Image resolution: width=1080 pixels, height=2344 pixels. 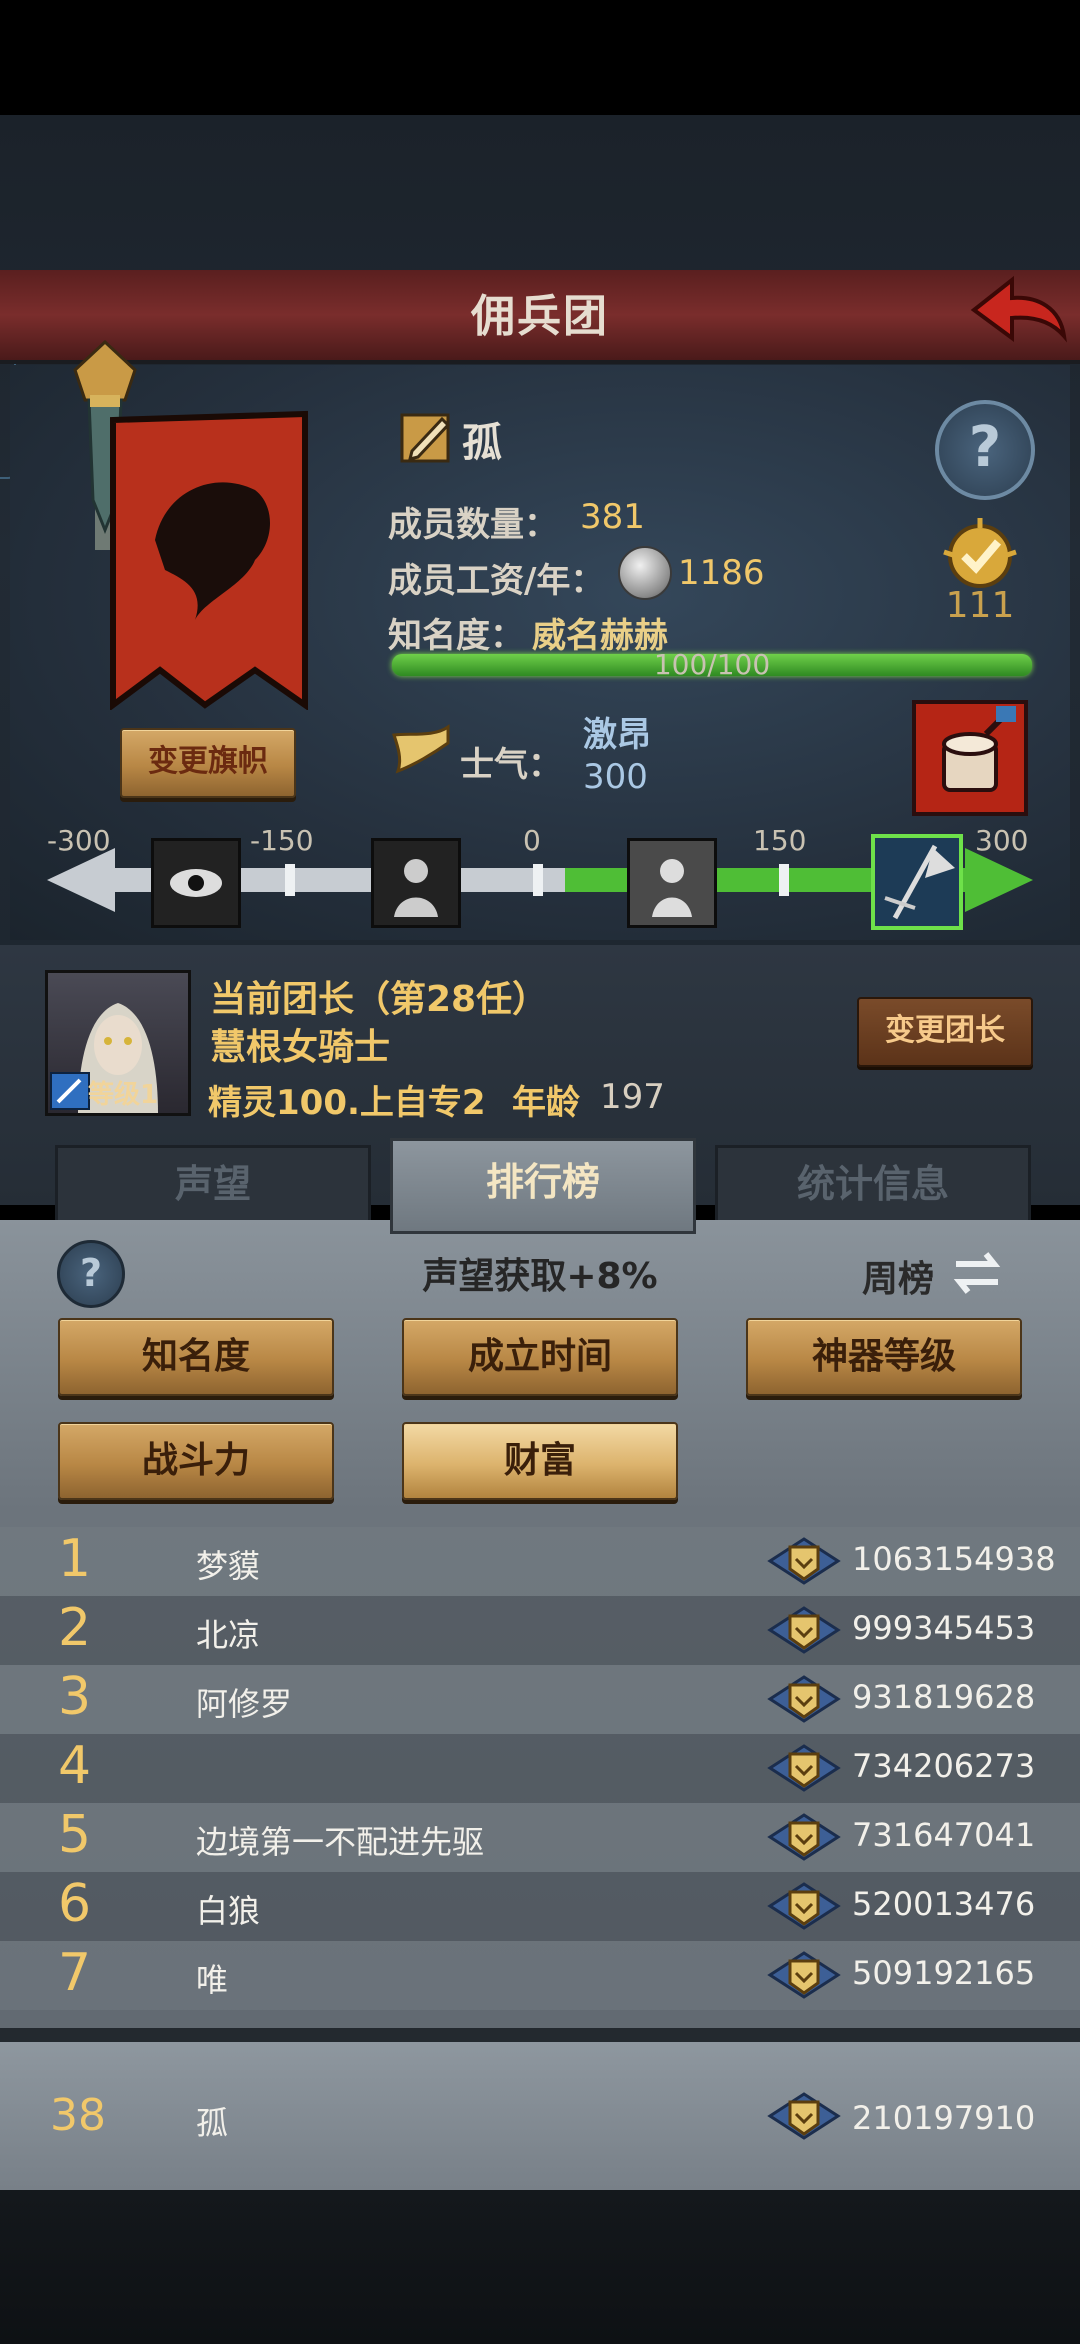 I want to click on list-divider, so click(x=540, y=2035).